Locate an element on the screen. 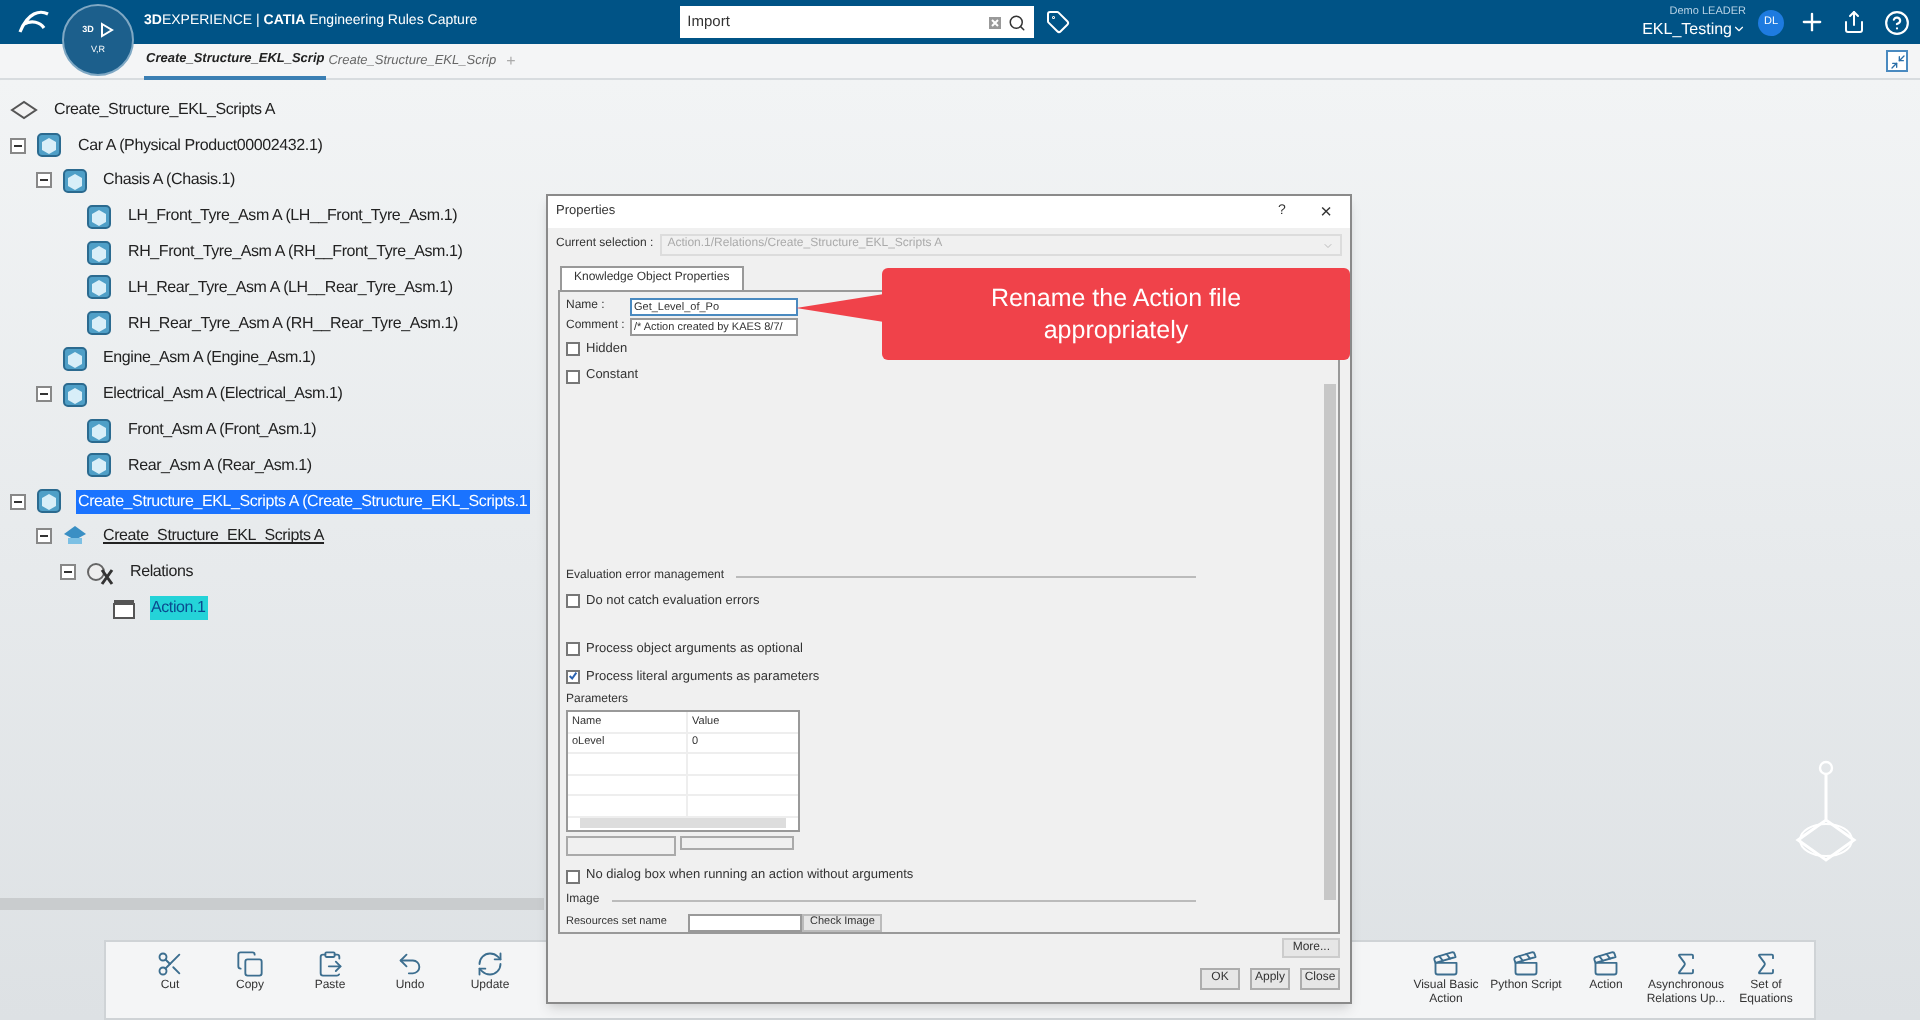 The width and height of the screenshot is (1920, 1020). horizontal-scrollbar is located at coordinates (272, 904).